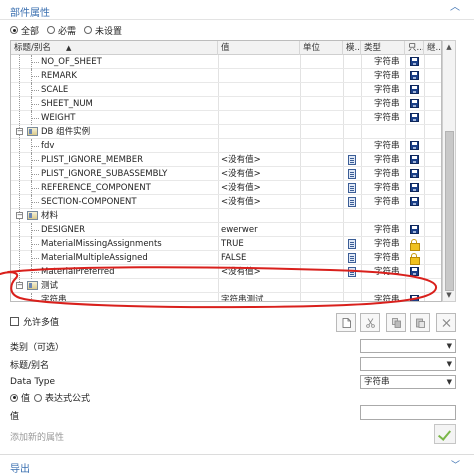  Describe the element at coordinates (237, 464) in the screenshot. I see `export-section-header: 导出 ﹀` at that location.